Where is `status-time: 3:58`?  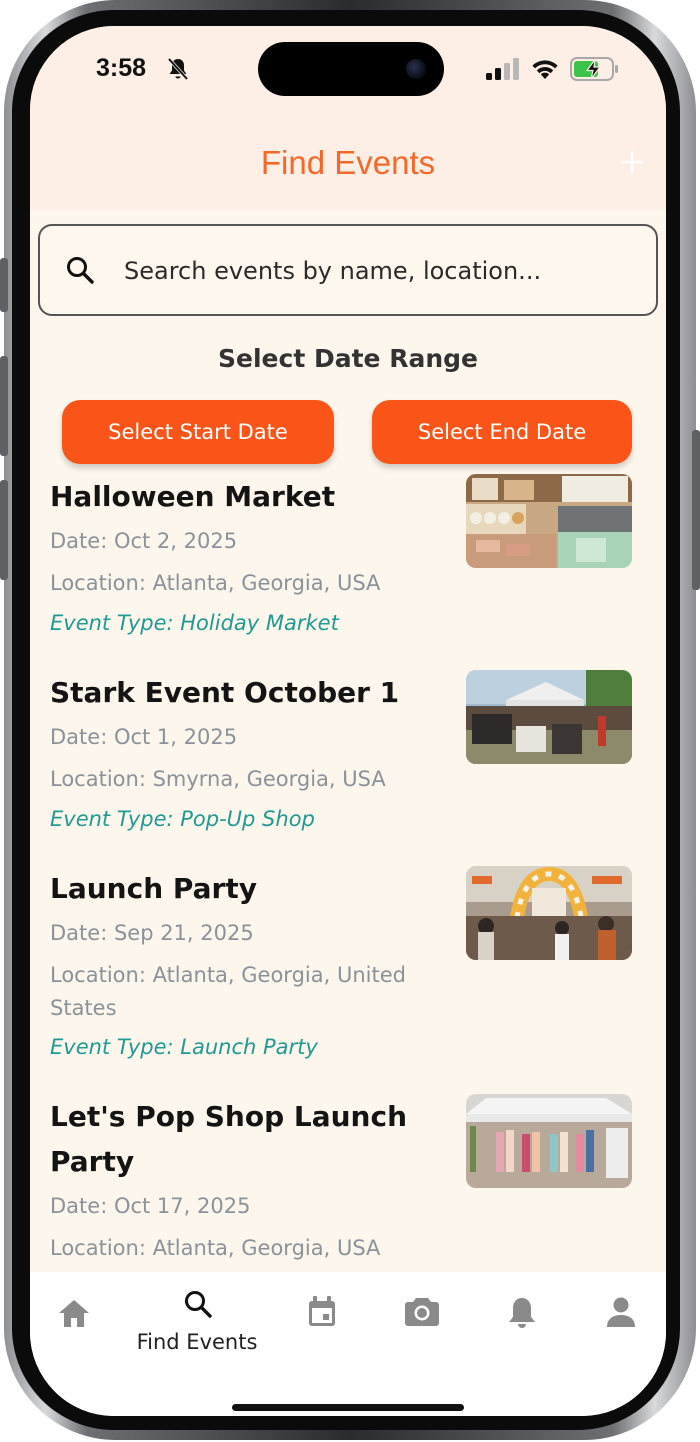
status-time: 3:58 is located at coordinates (121, 68).